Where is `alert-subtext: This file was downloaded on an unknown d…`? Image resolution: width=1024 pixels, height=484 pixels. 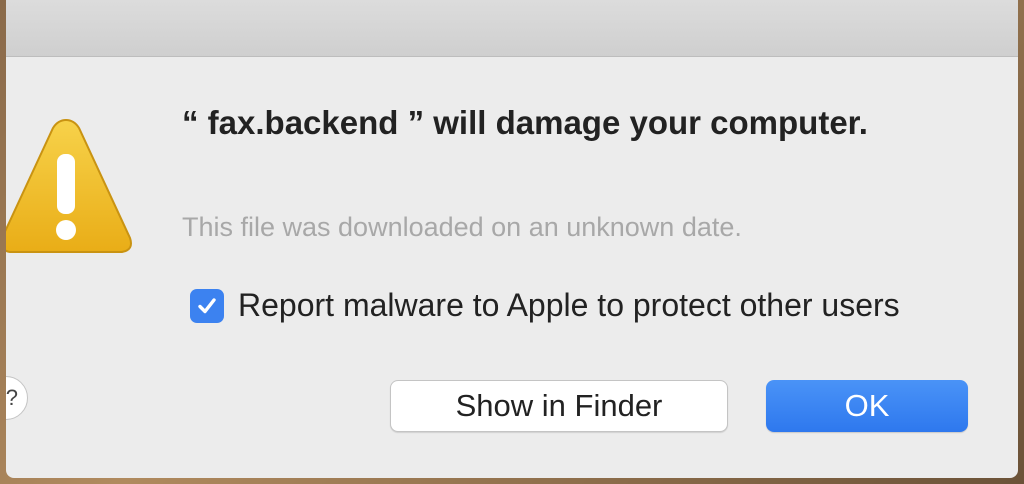 alert-subtext: This file was downloaded on an unknown d… is located at coordinates (462, 227).